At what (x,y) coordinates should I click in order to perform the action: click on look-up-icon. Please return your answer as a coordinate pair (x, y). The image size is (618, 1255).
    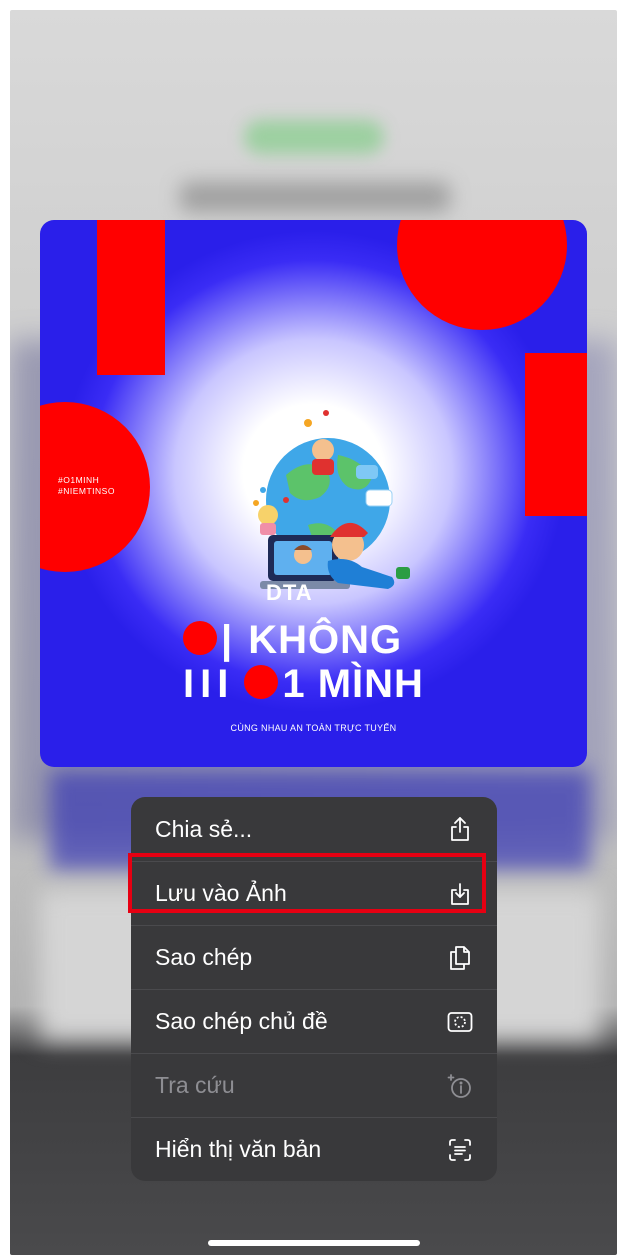
    Looking at the image, I should click on (460, 1086).